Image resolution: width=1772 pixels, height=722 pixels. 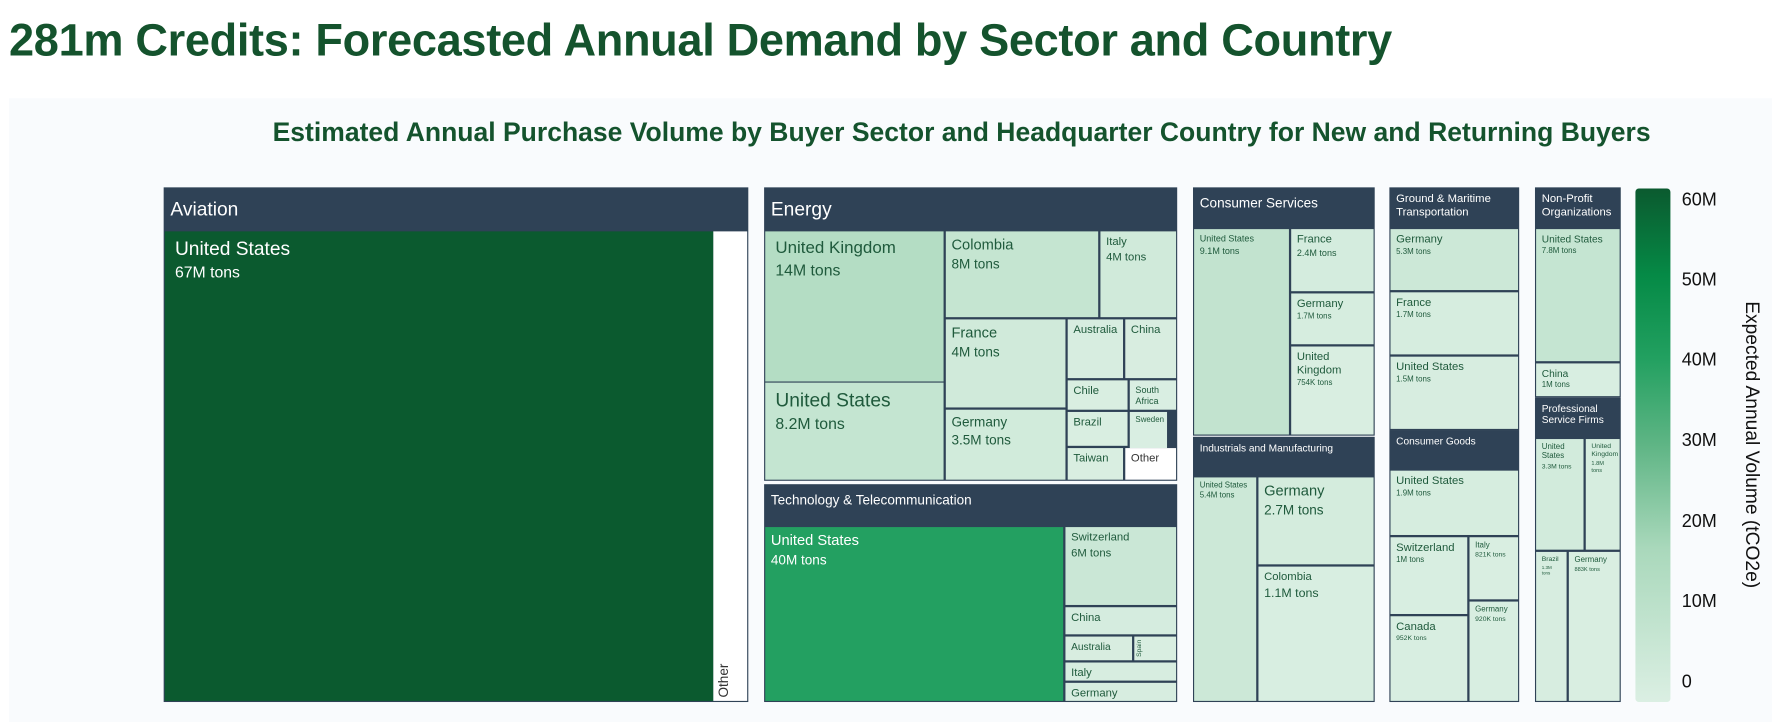 I want to click on sector-label: Consumer Goods, so click(x=1436, y=441).